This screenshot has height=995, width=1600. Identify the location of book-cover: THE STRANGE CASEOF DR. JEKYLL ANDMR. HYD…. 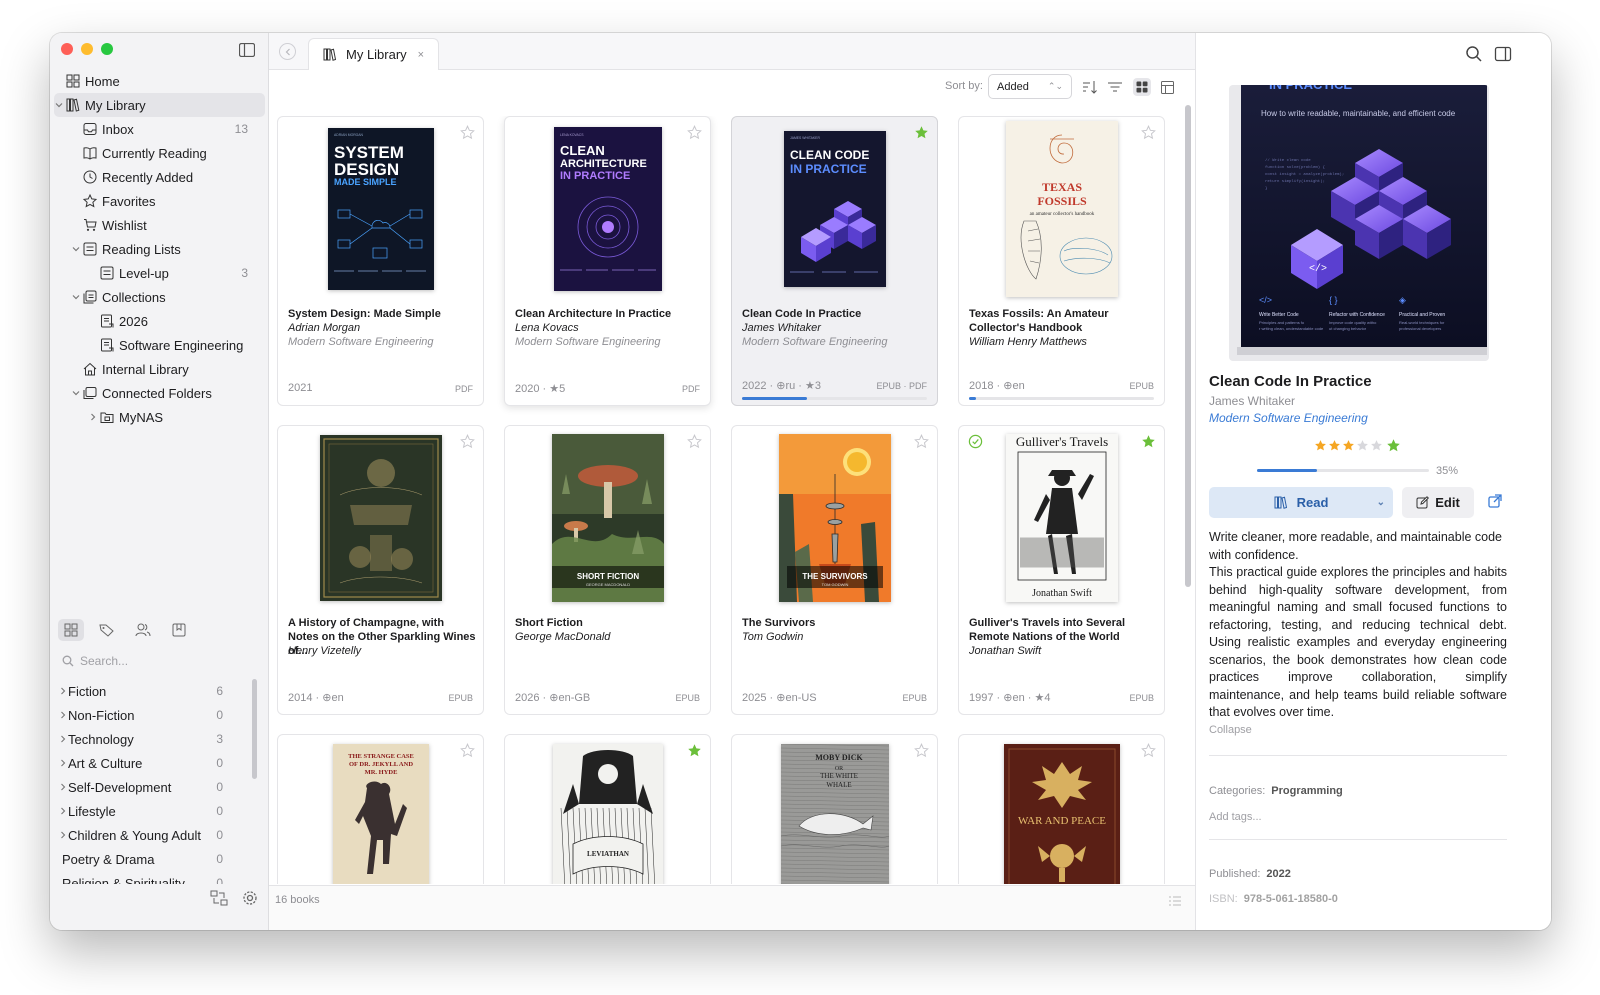
(380, 814).